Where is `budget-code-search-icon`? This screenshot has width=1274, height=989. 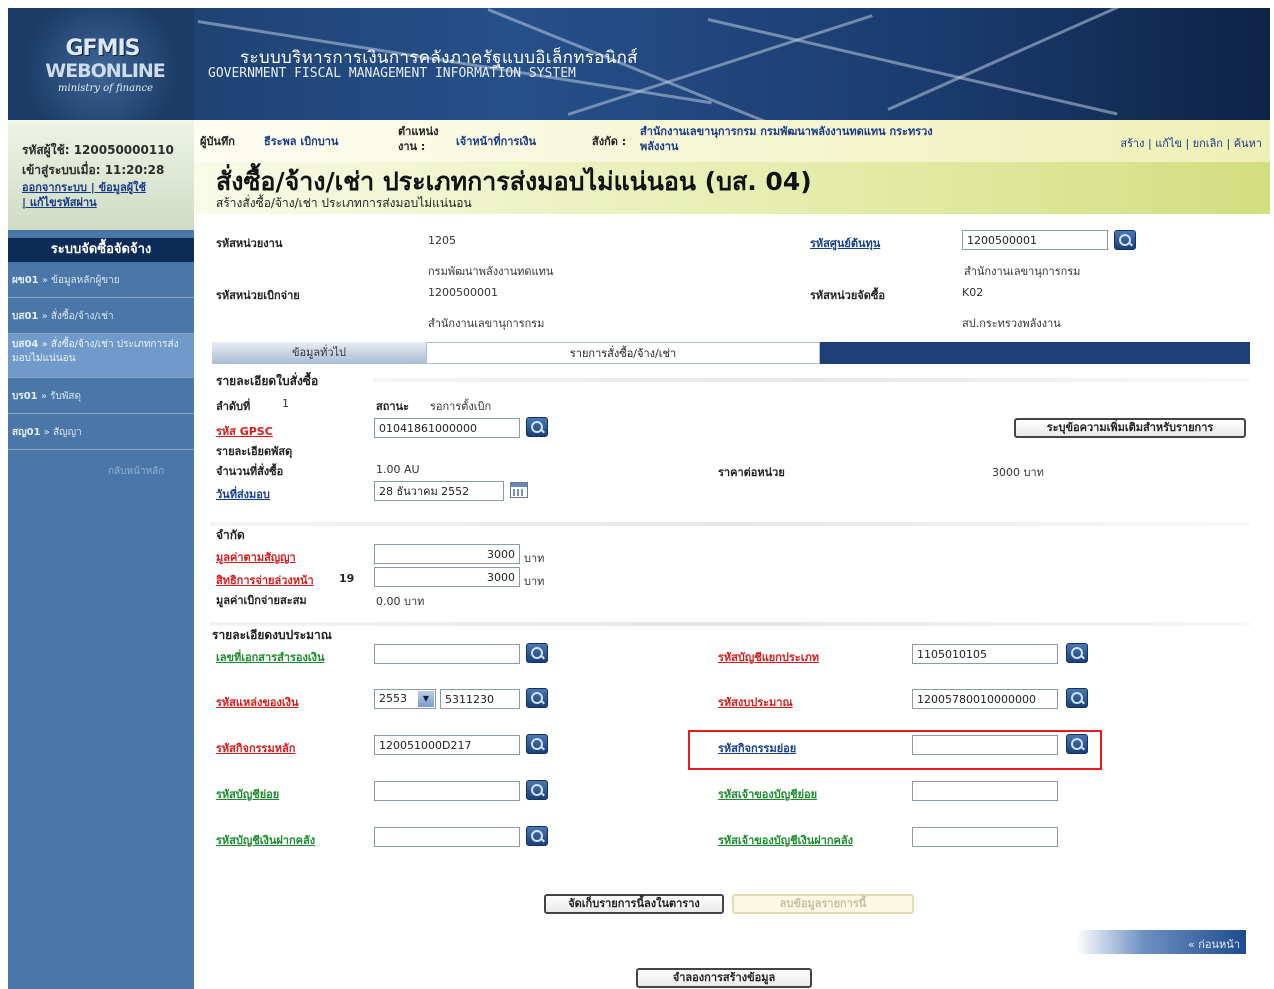
budget-code-search-icon is located at coordinates (1077, 698).